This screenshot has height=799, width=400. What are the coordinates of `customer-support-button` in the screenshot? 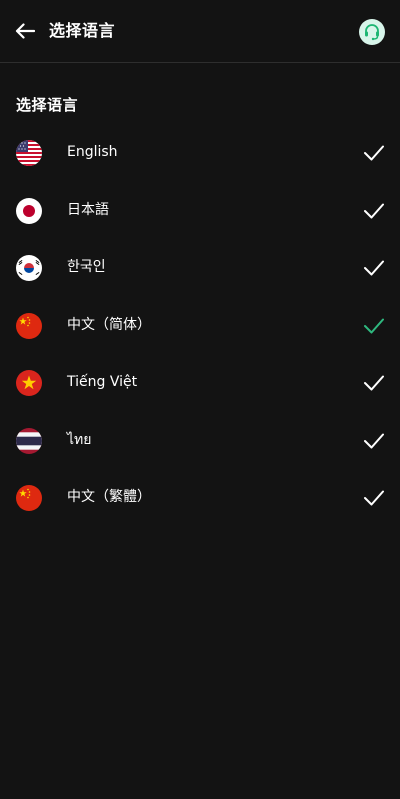 It's located at (372, 32).